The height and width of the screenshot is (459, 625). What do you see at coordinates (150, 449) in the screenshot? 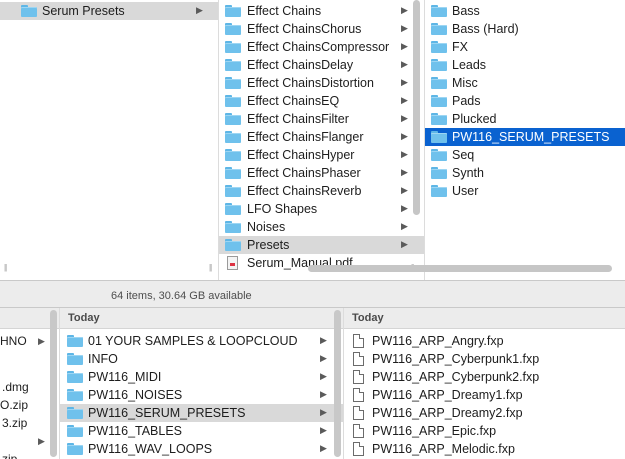
I see `folder-label: PW116_WAV_LOOPS` at bounding box center [150, 449].